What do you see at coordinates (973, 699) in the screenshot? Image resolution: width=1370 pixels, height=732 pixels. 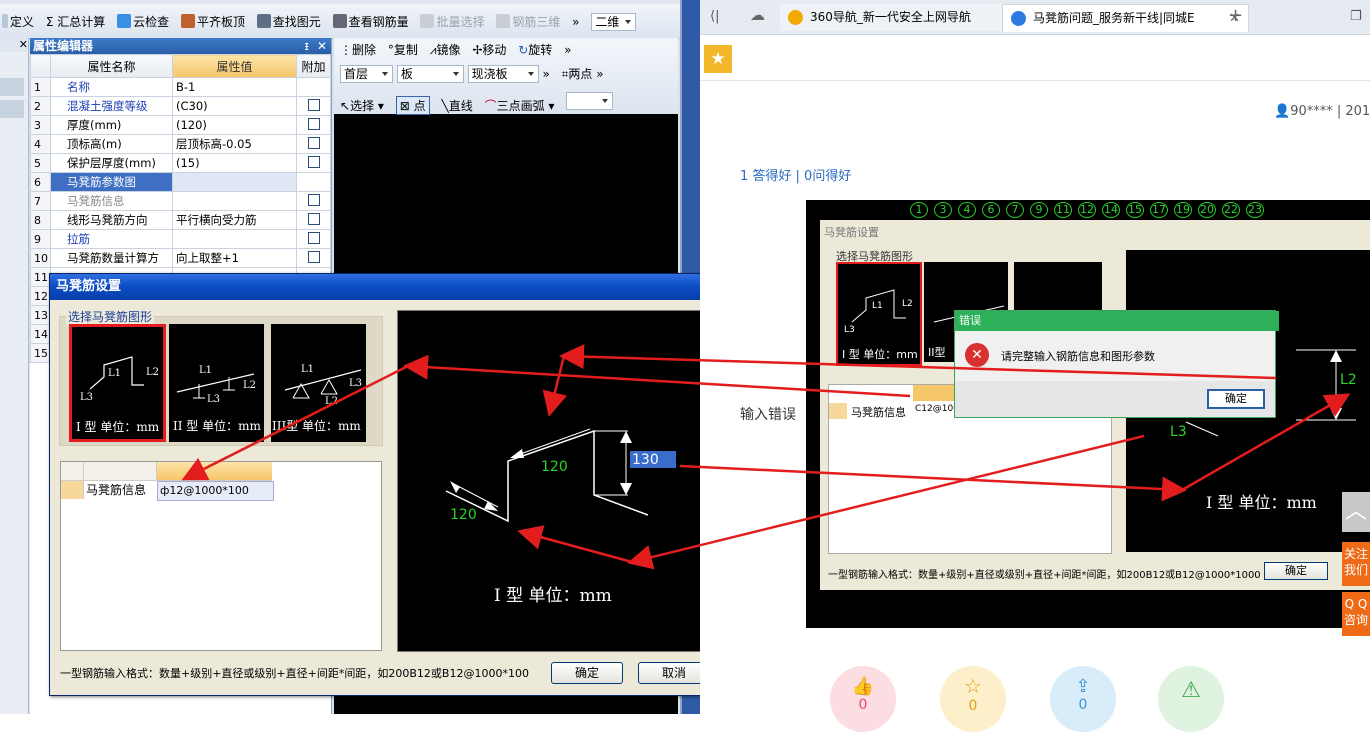 I see `favorite-button: ☆ 0` at bounding box center [973, 699].